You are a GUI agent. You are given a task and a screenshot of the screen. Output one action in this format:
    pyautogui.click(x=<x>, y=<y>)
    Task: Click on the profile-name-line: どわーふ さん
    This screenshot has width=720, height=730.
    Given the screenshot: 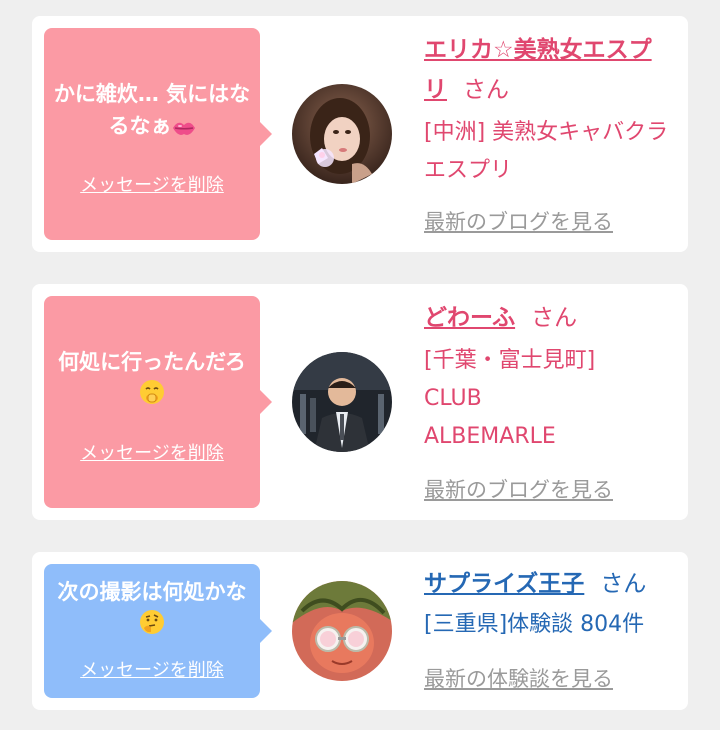 What is the action you would take?
    pyautogui.click(x=549, y=318)
    